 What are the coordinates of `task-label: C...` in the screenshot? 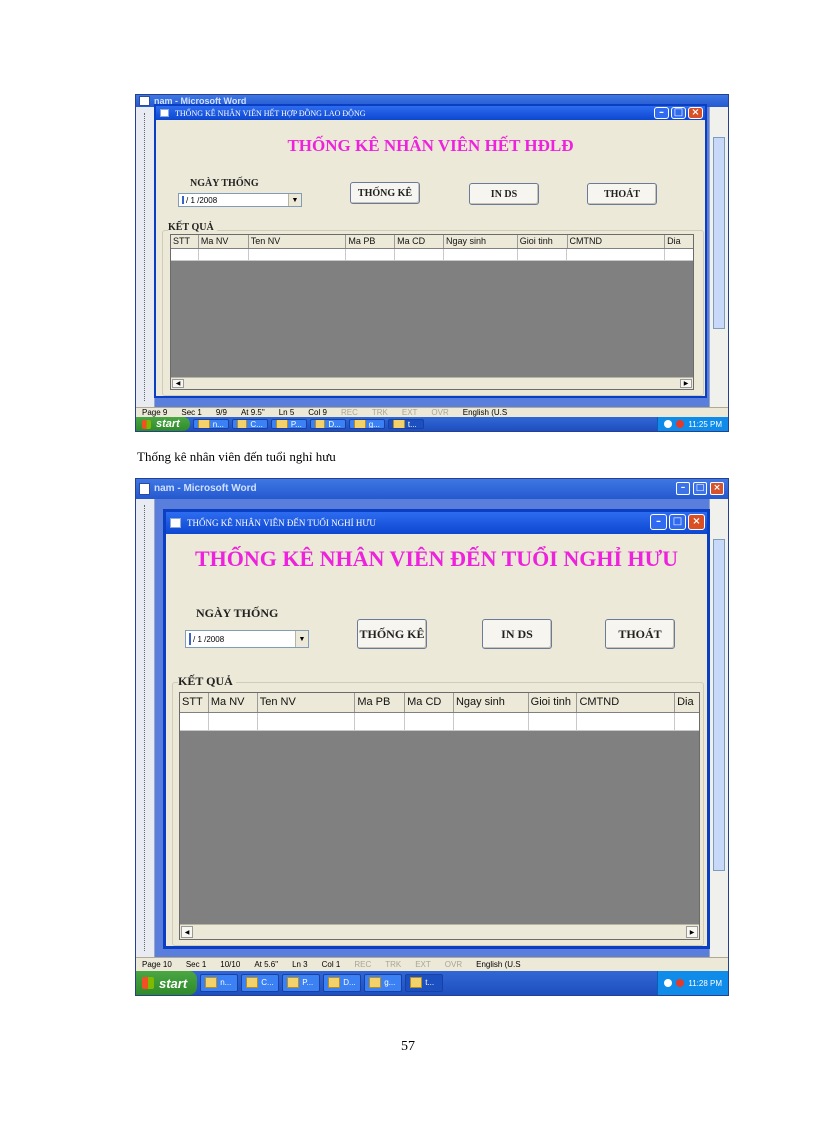 It's located at (256, 424).